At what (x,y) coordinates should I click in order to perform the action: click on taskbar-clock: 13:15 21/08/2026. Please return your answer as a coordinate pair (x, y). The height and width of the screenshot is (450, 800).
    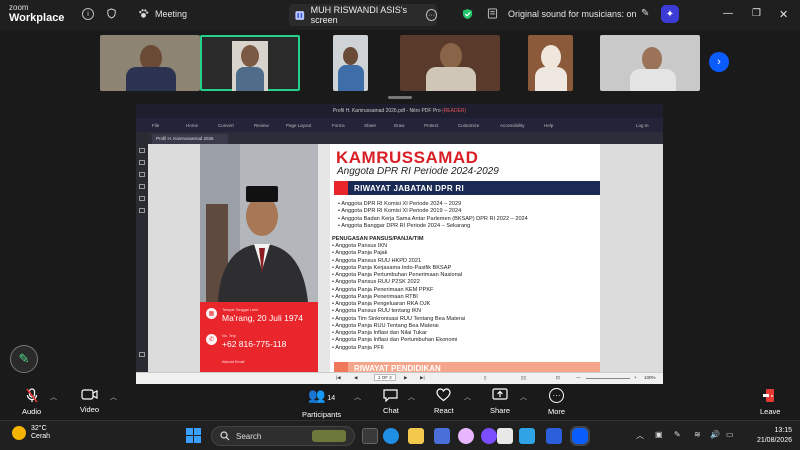
    Looking at the image, I should click on (772, 436).